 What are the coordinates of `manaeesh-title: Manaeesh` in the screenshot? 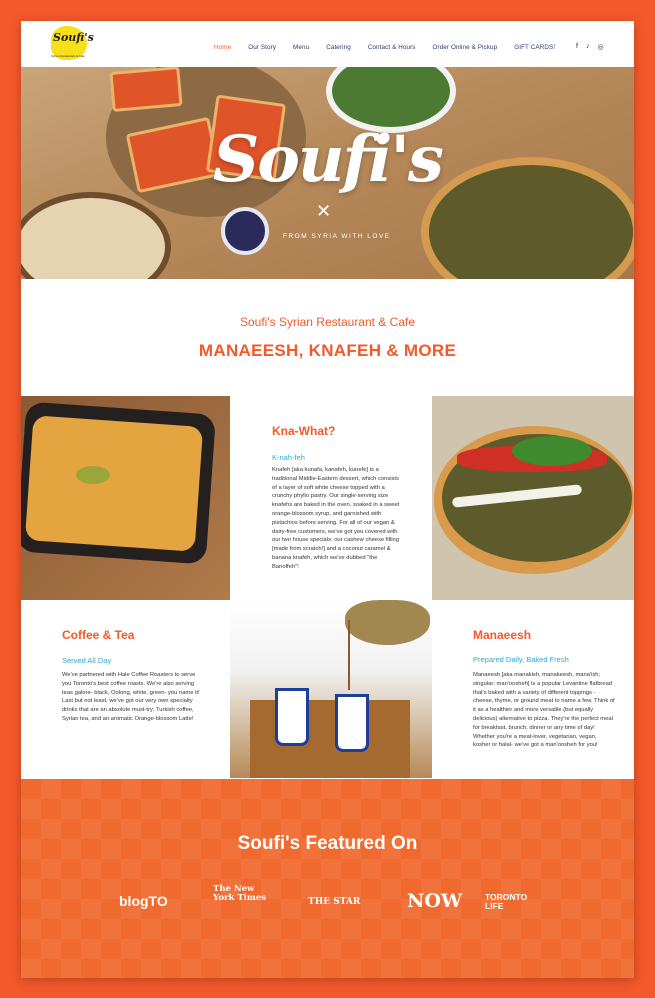 It's located at (502, 635).